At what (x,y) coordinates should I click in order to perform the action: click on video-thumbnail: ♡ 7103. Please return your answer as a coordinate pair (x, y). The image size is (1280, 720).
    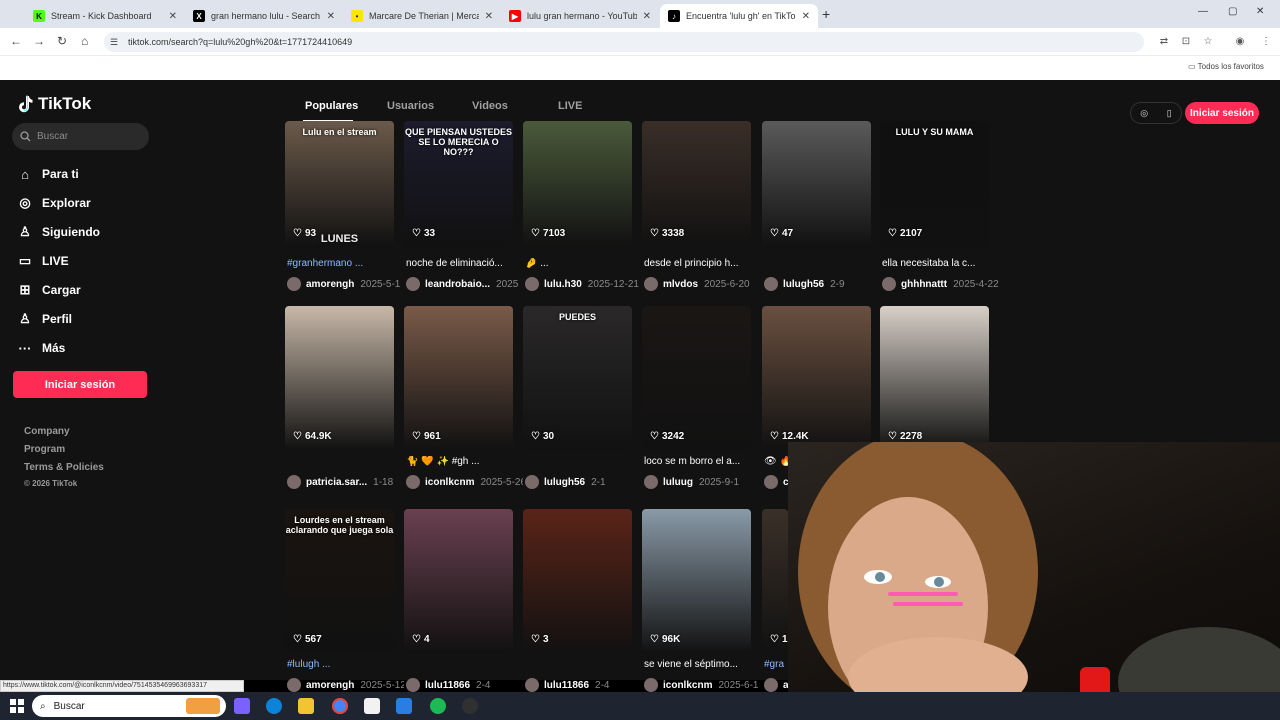
    Looking at the image, I should click on (577, 184).